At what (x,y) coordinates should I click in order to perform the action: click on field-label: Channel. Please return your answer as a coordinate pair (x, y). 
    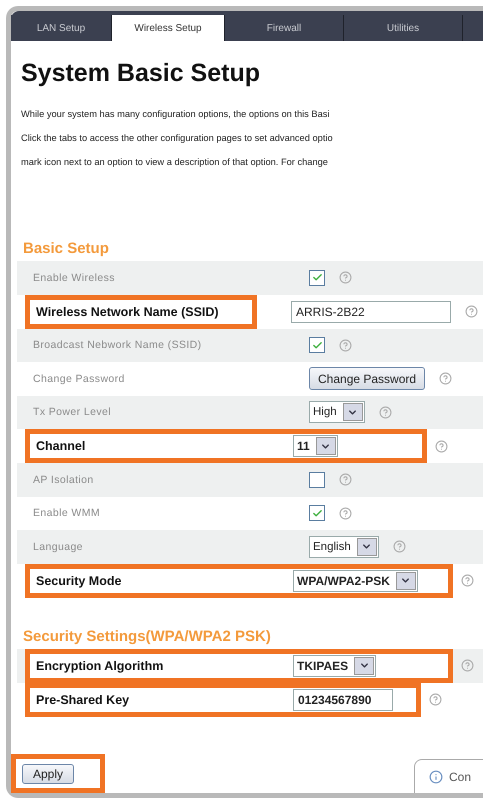
    Looking at the image, I should click on (60, 446).